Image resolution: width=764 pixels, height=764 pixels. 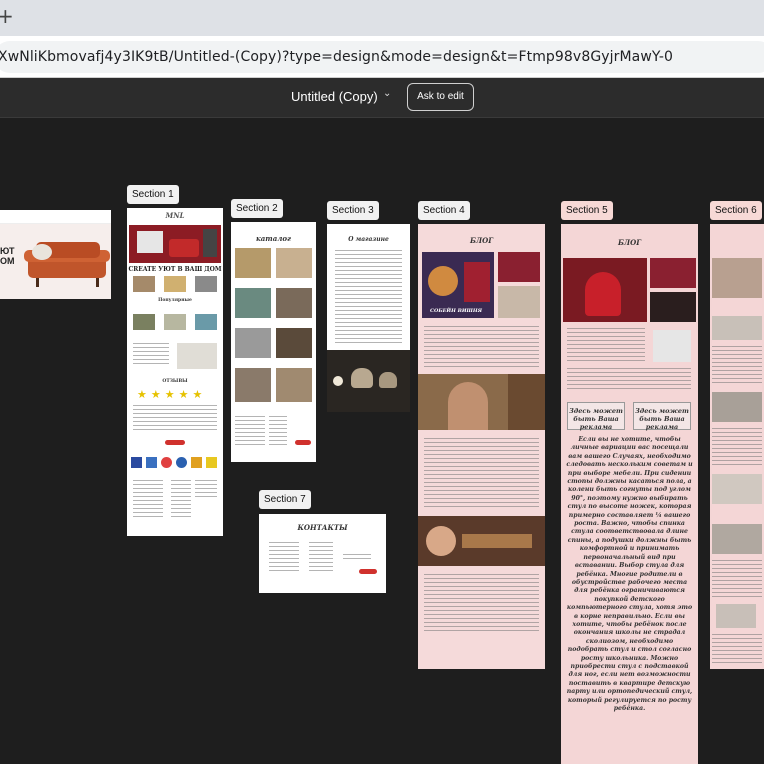 What do you see at coordinates (387, 93) in the screenshot?
I see `chevron-down-icon: ⌄` at bounding box center [387, 93].